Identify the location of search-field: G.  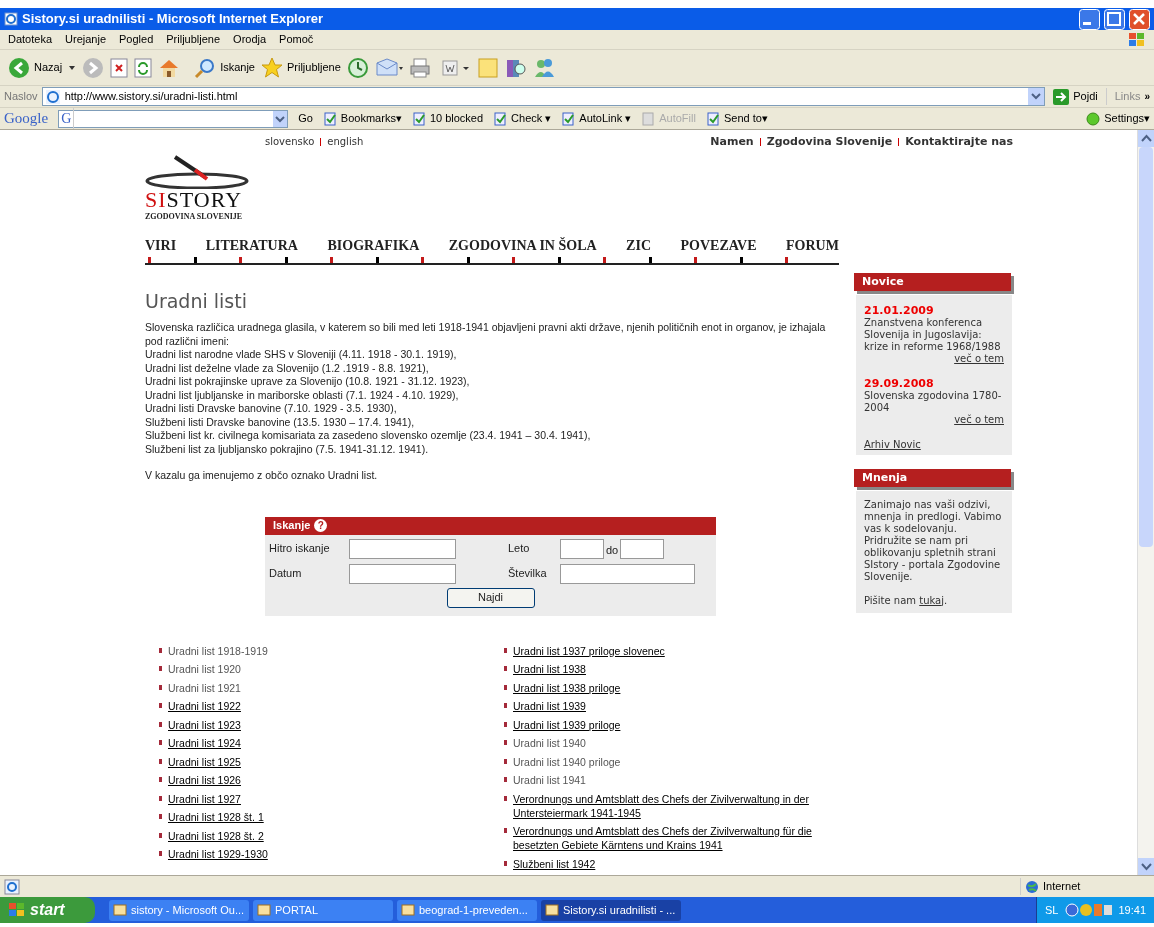
(173, 118).